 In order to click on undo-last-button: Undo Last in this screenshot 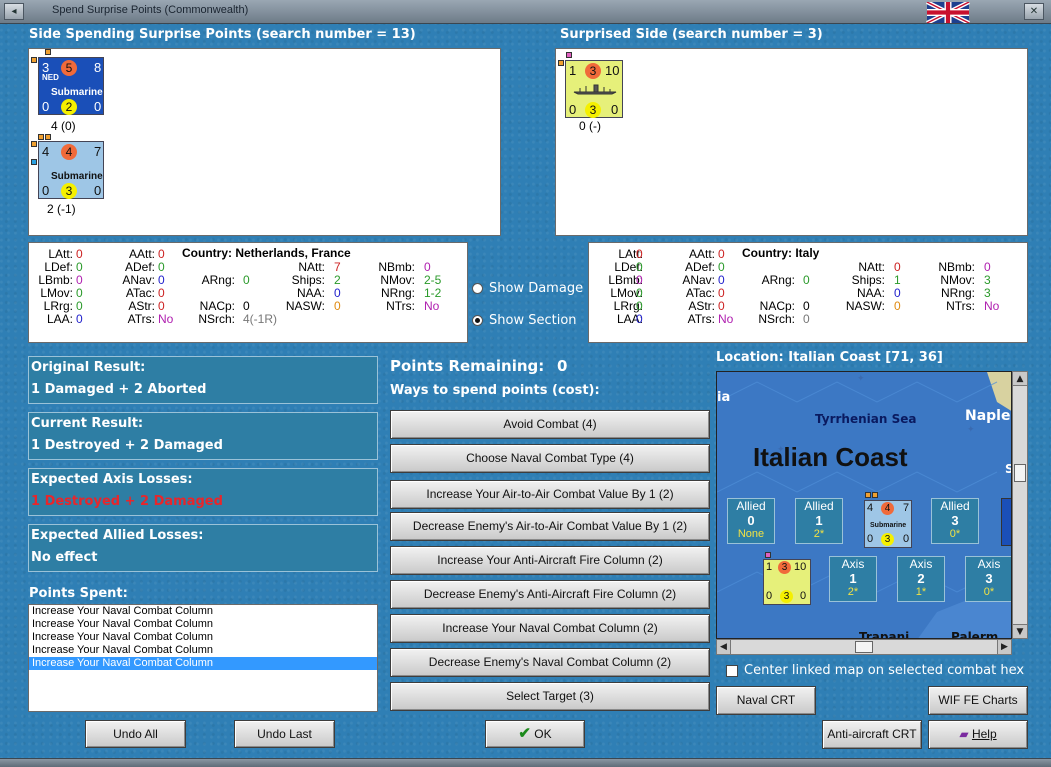, I will do `click(284, 734)`.